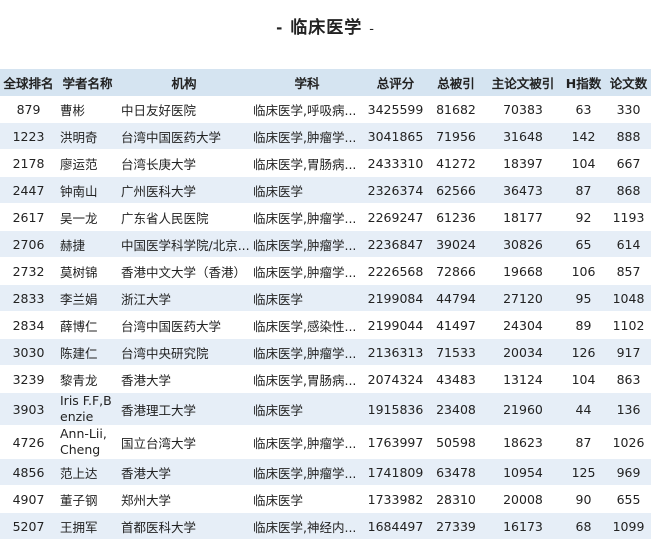  I want to click on rank-cell: 2178, so click(28, 163).